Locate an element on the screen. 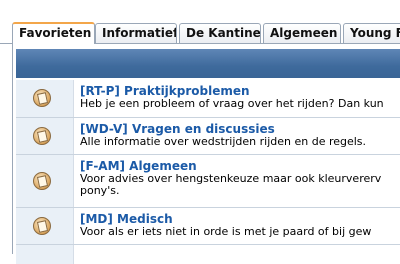 This screenshot has height=264, width=400. tab-algemeen: Algemeen is located at coordinates (302, 33).